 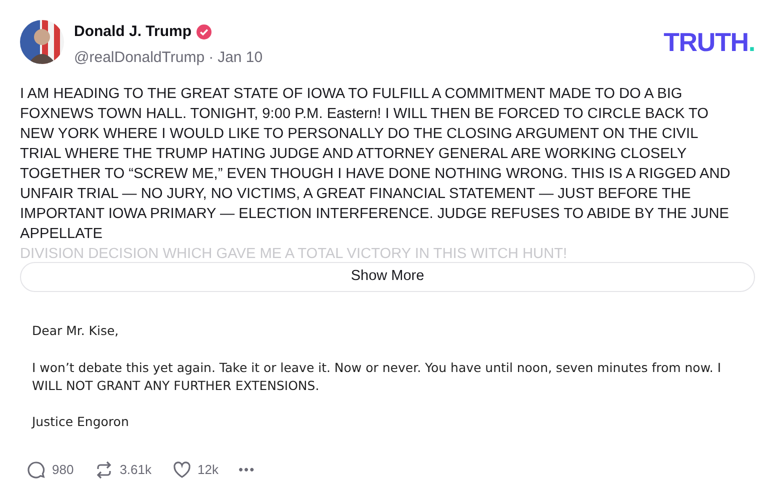 What do you see at coordinates (123, 470) in the screenshot?
I see `repost-button: 3.61k` at bounding box center [123, 470].